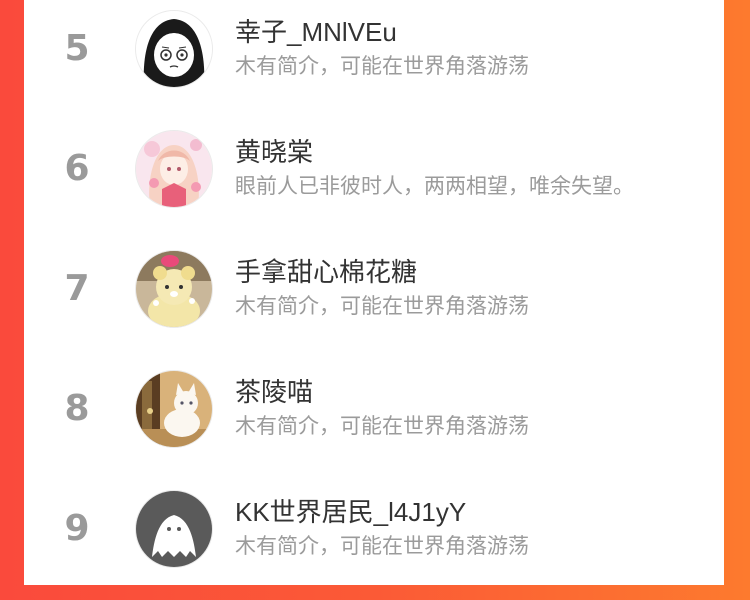  Describe the element at coordinates (77, 408) in the screenshot. I see `rank-number: 8` at that location.